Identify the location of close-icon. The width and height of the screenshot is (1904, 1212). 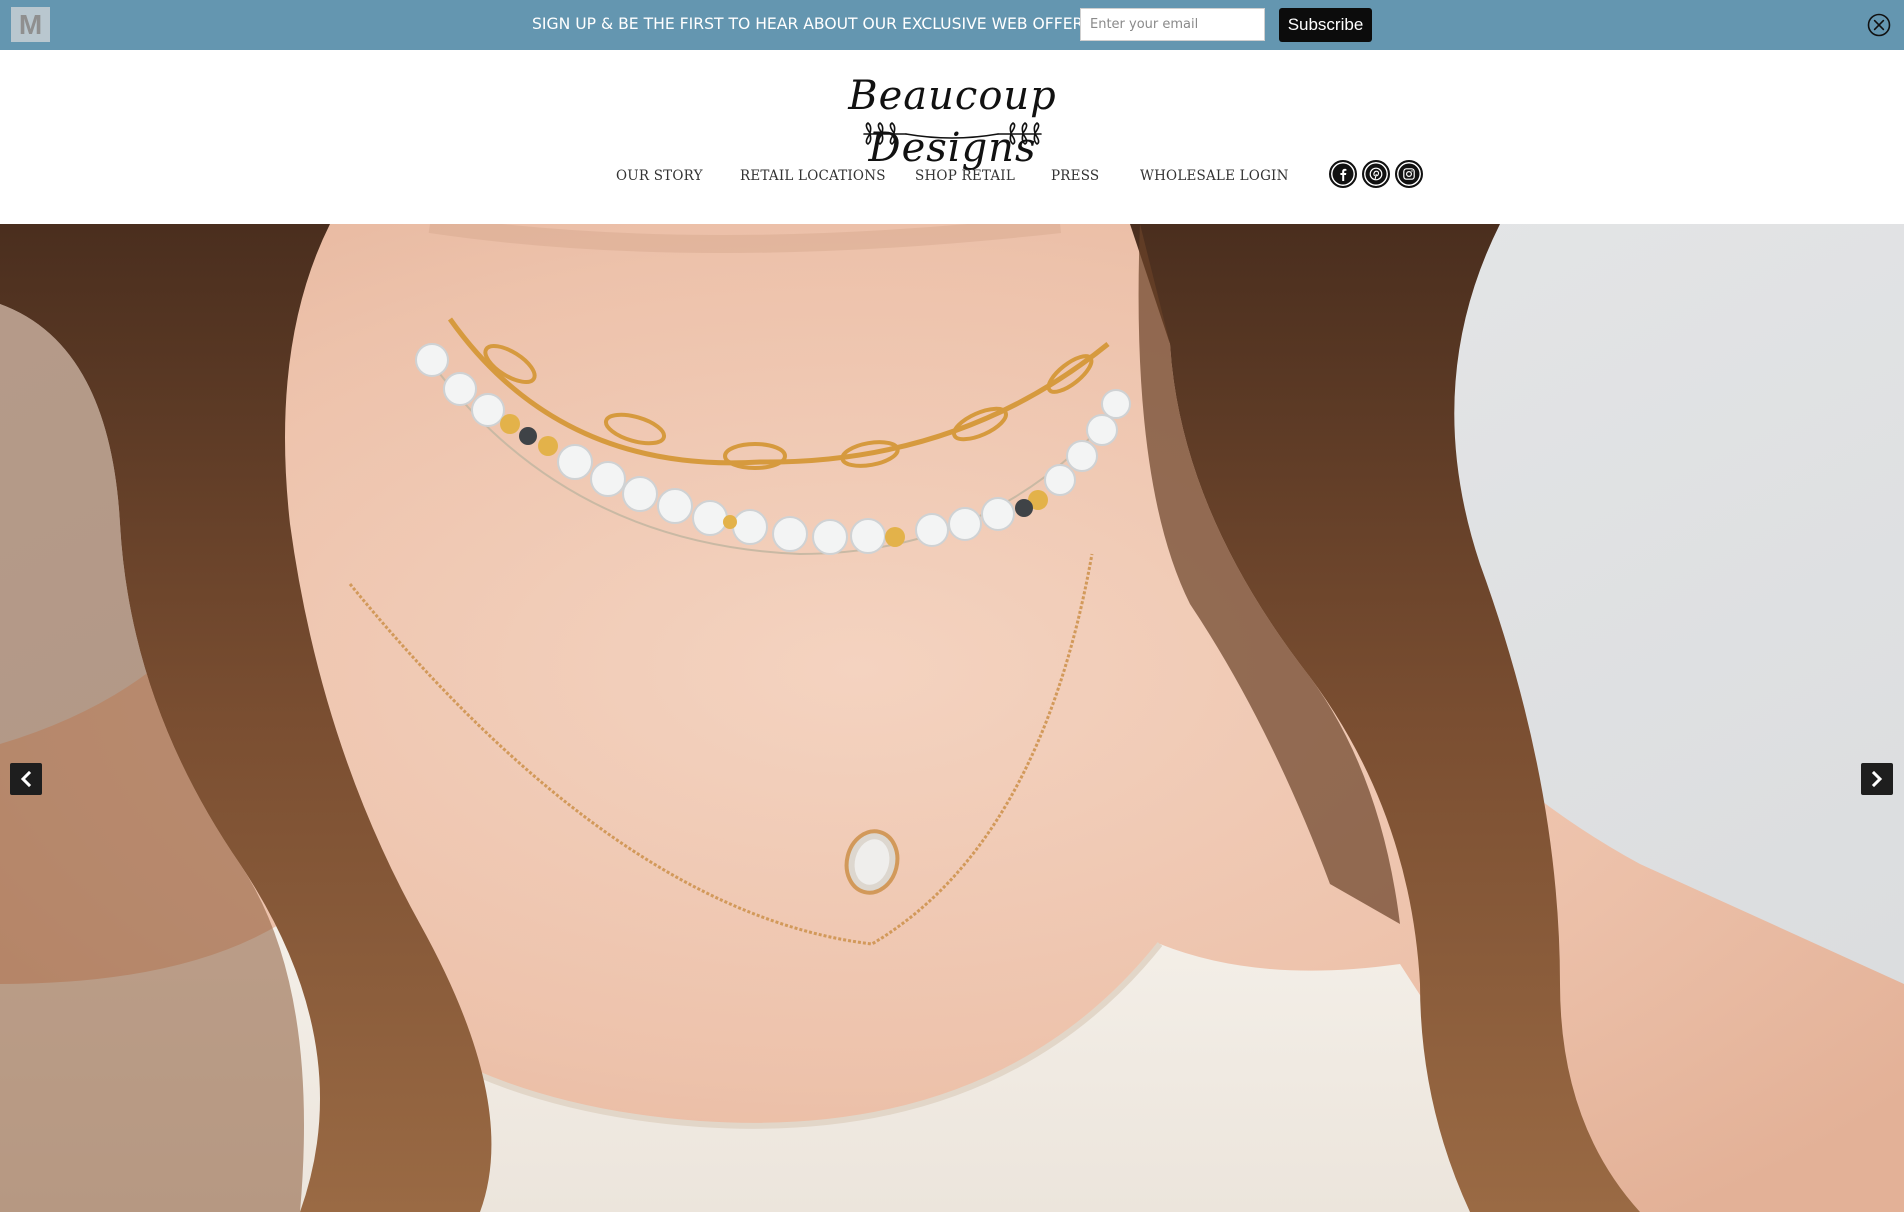
(1879, 25).